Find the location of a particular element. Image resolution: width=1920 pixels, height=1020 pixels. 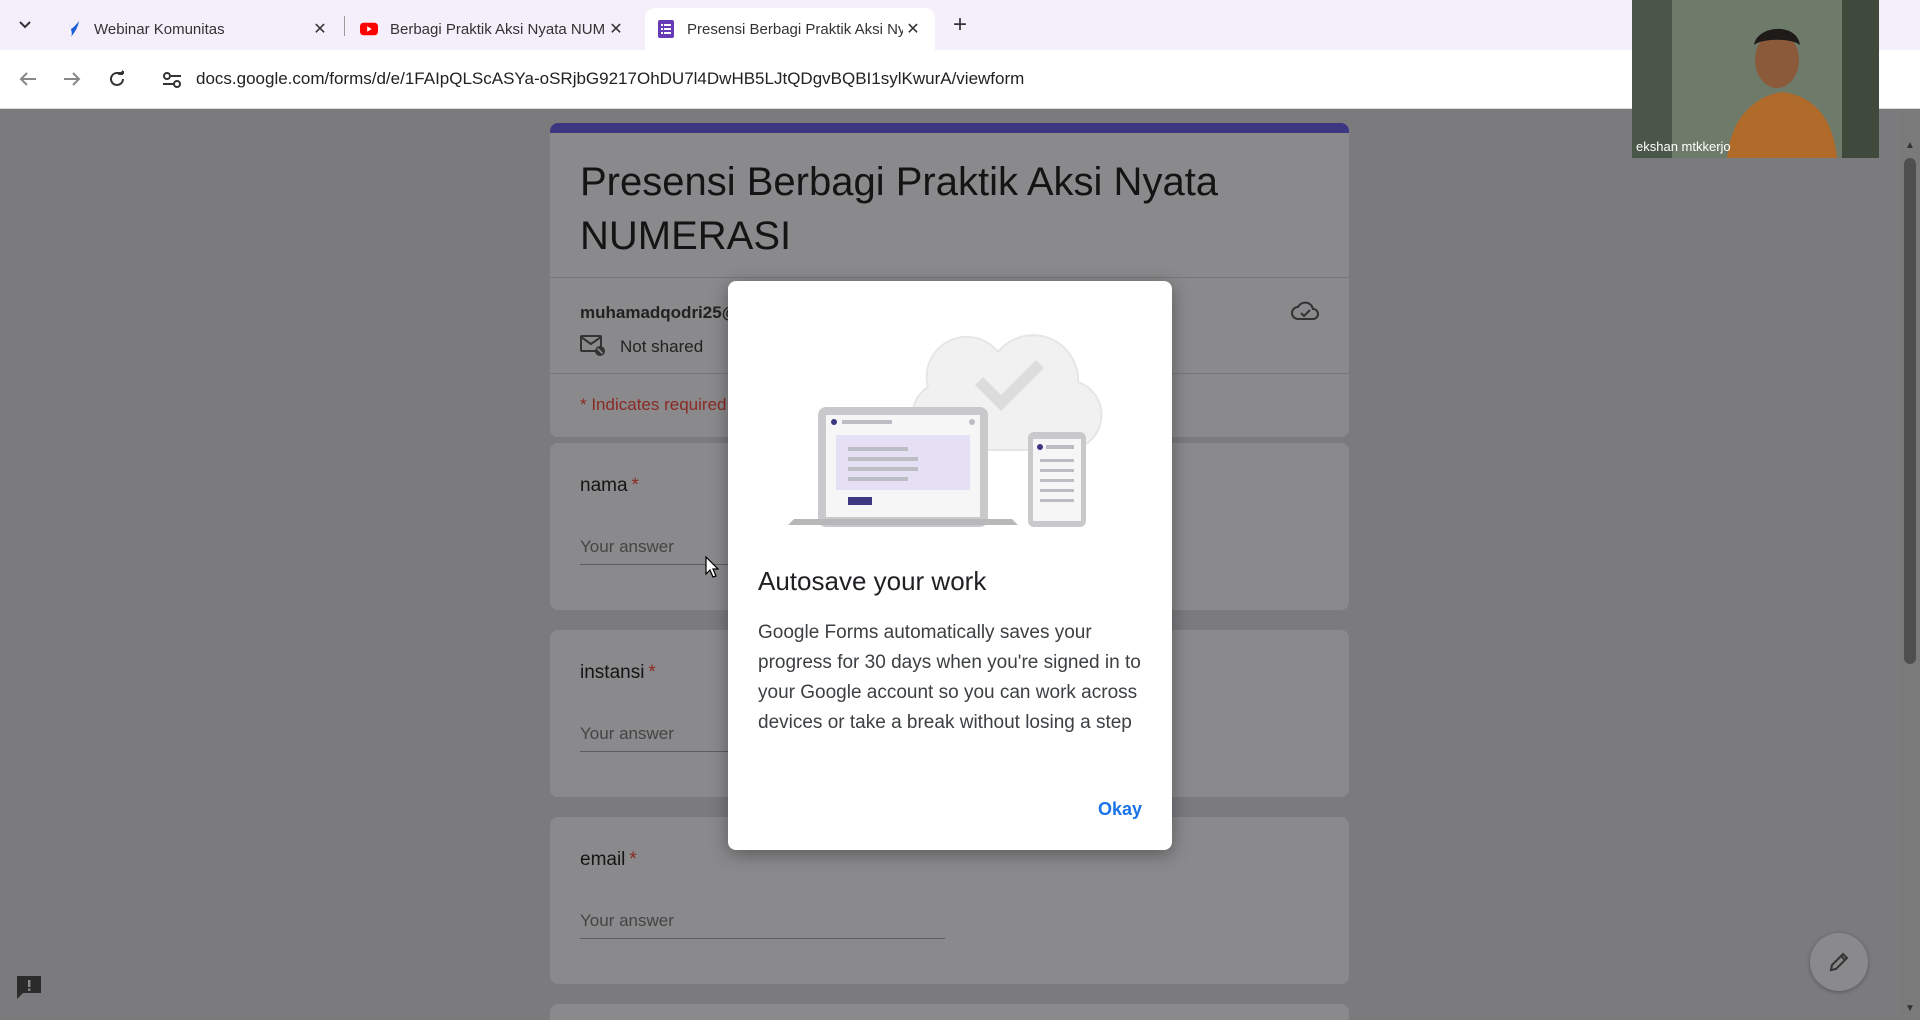

question-card is located at coordinates (949, 1012).